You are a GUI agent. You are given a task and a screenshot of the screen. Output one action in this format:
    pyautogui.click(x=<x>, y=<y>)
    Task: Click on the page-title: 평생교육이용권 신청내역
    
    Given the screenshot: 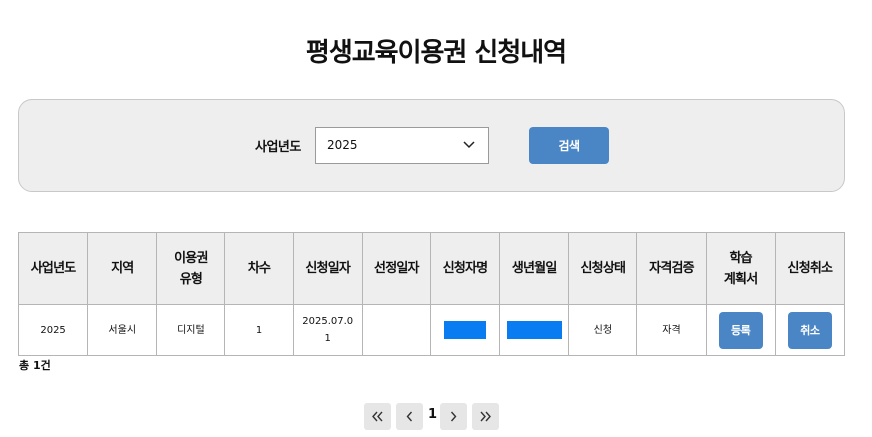 What is the action you would take?
    pyautogui.click(x=436, y=53)
    